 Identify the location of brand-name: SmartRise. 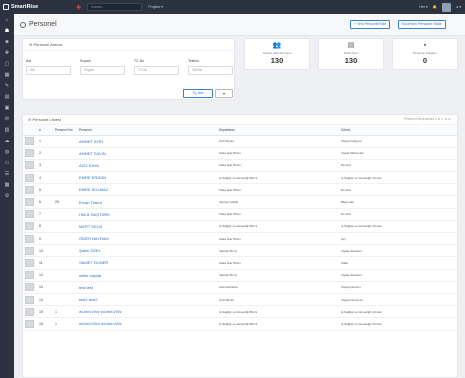
(25, 7).